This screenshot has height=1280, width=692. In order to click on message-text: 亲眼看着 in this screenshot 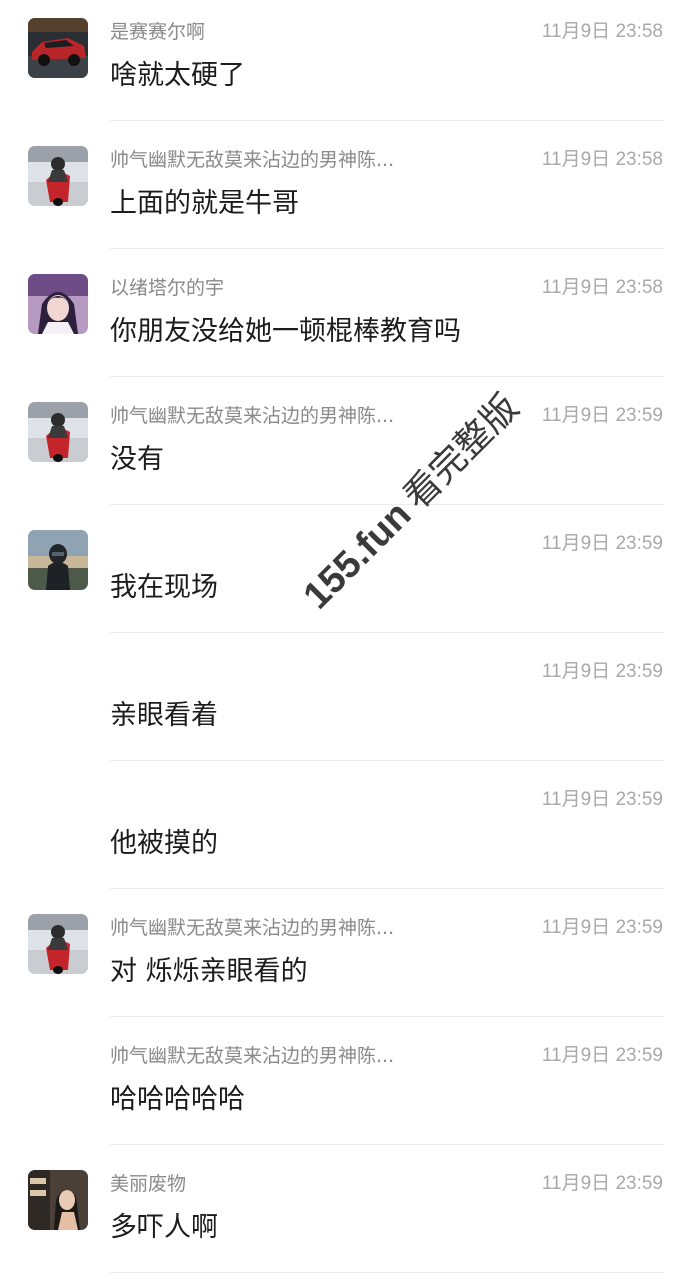, I will do `click(164, 715)`.